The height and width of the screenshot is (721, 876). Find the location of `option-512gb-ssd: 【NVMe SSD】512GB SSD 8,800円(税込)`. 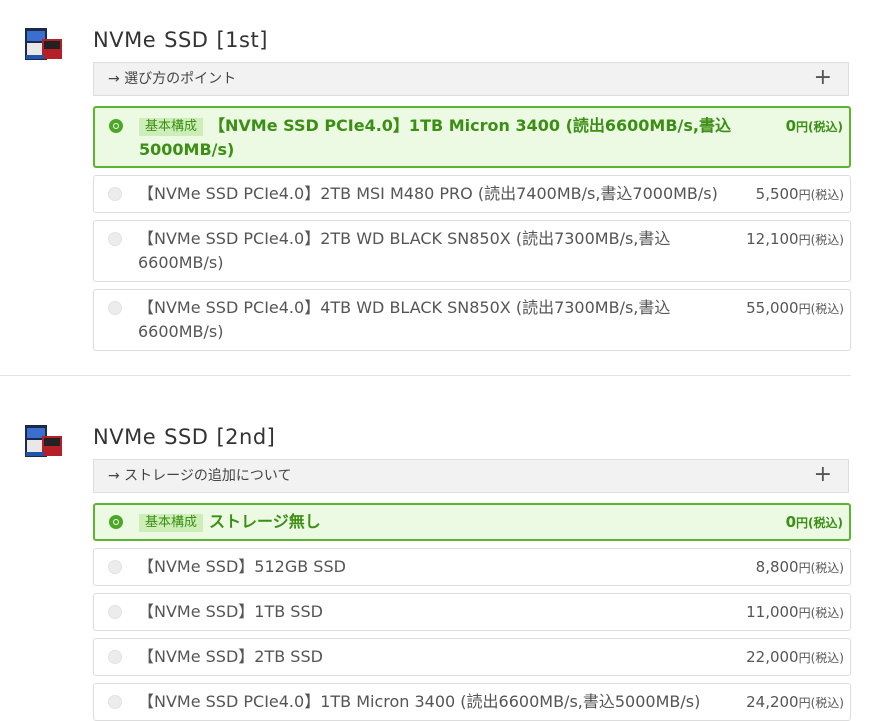

option-512gb-ssd: 【NVMe SSD】512GB SSD 8,800円(税込) is located at coordinates (472, 567).